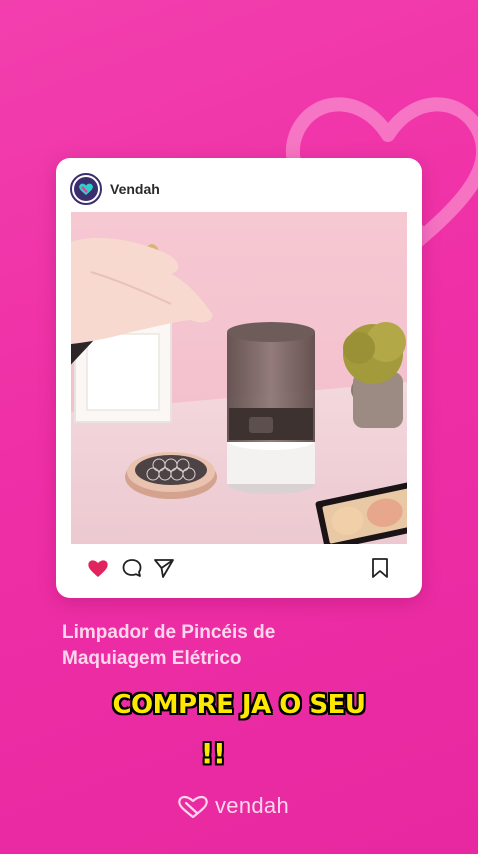  I want to click on vendah-logo-icon, so click(86, 189).